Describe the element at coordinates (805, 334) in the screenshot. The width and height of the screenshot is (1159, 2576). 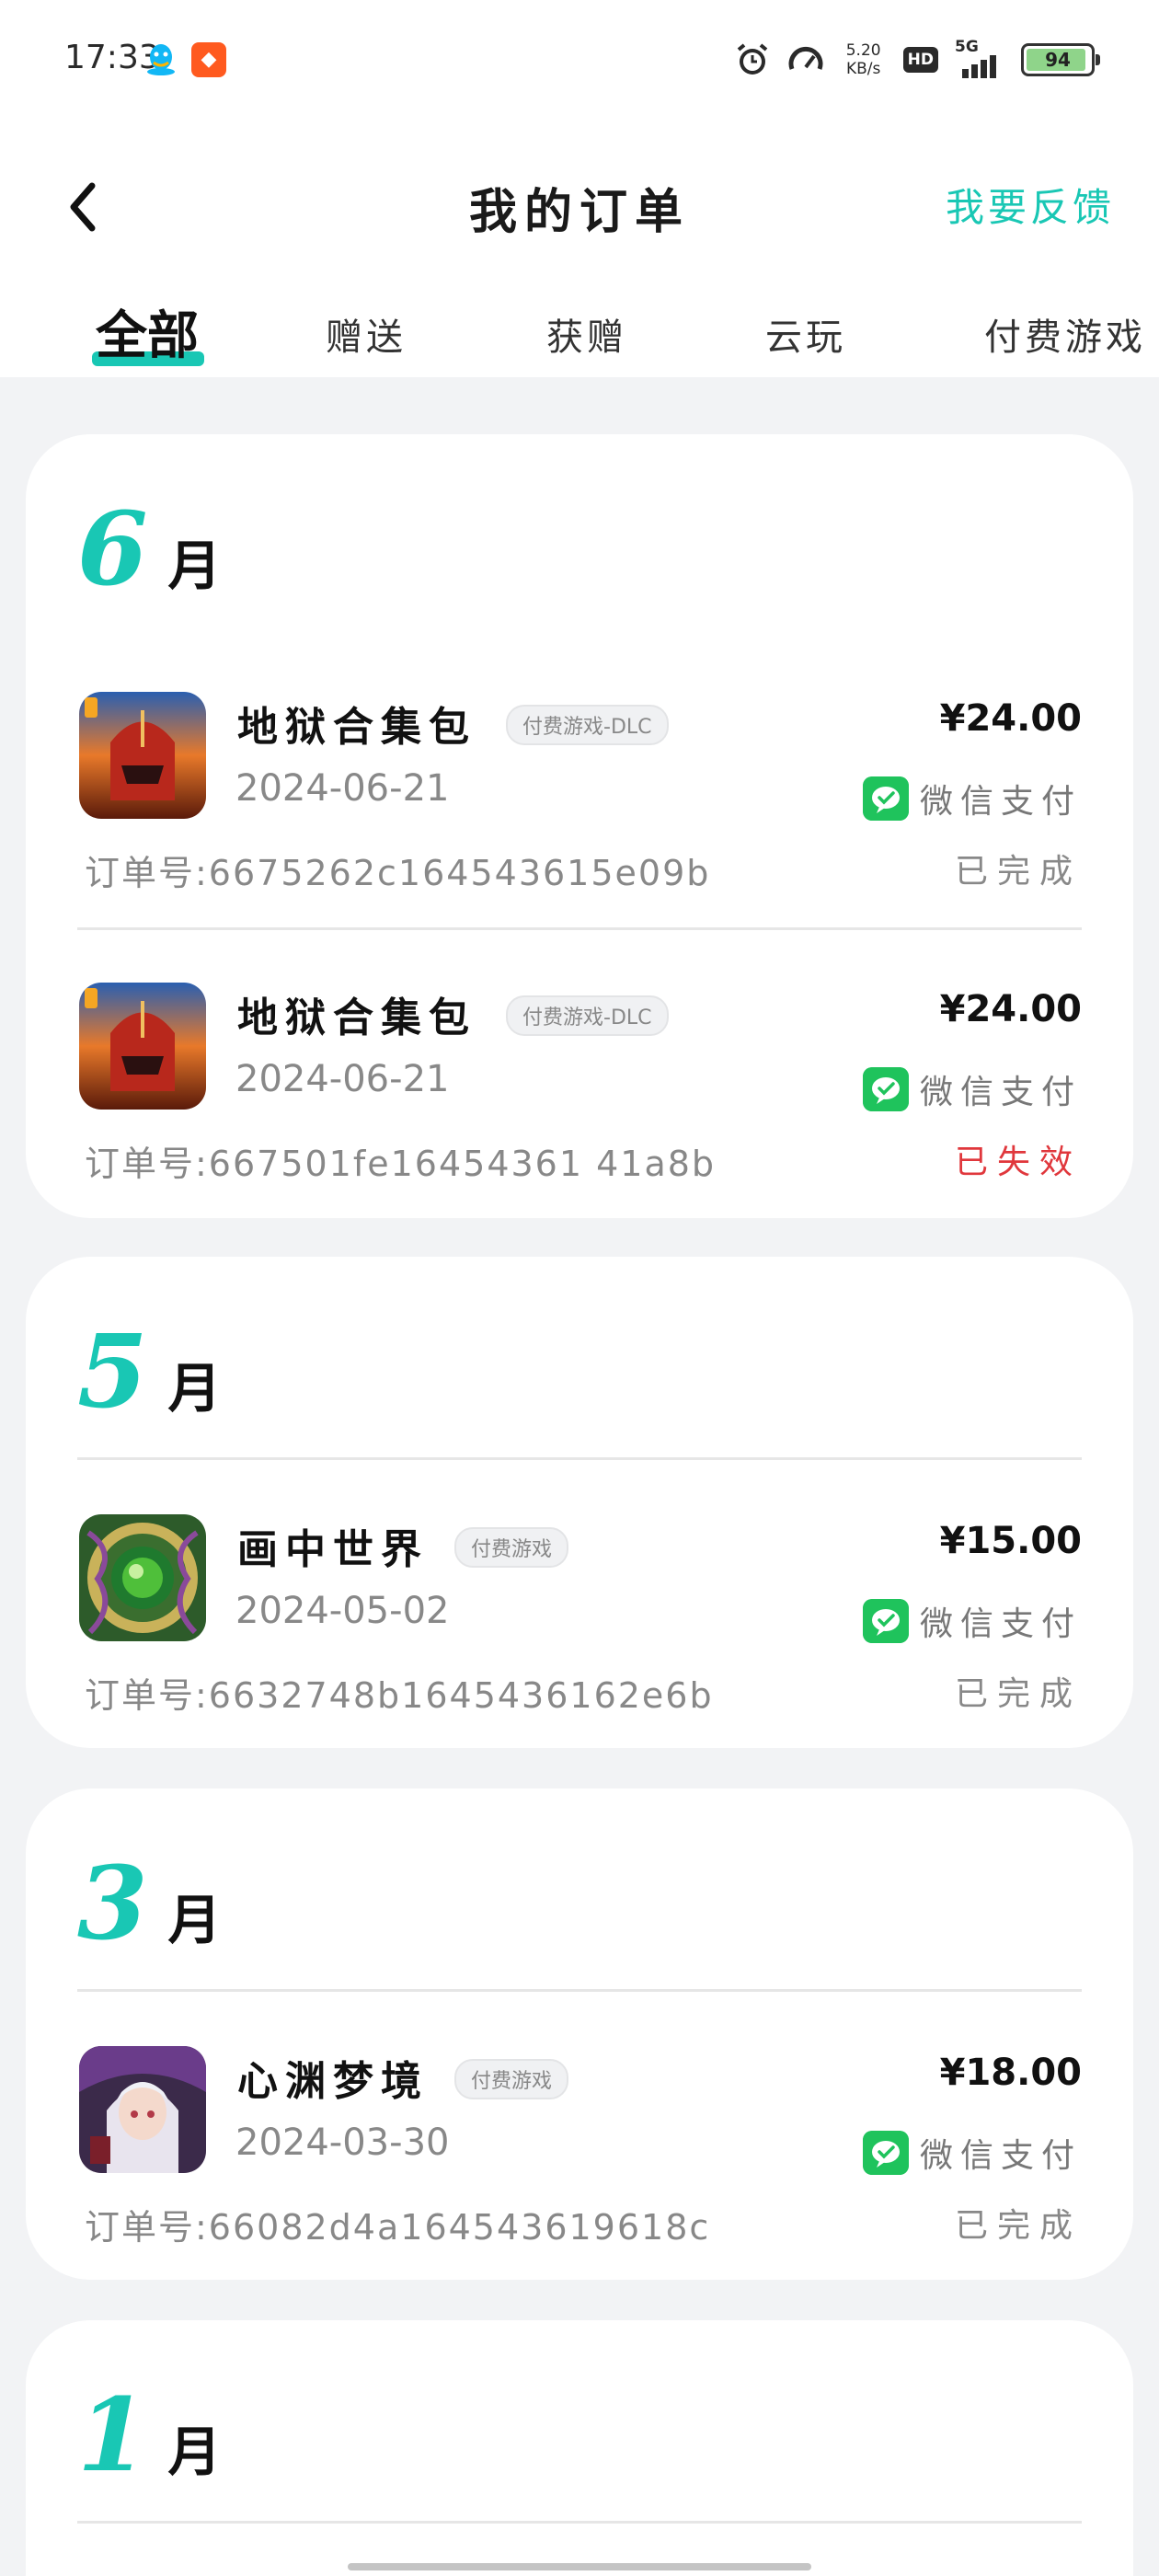
I see `tab-cloud-play: 云玩` at that location.